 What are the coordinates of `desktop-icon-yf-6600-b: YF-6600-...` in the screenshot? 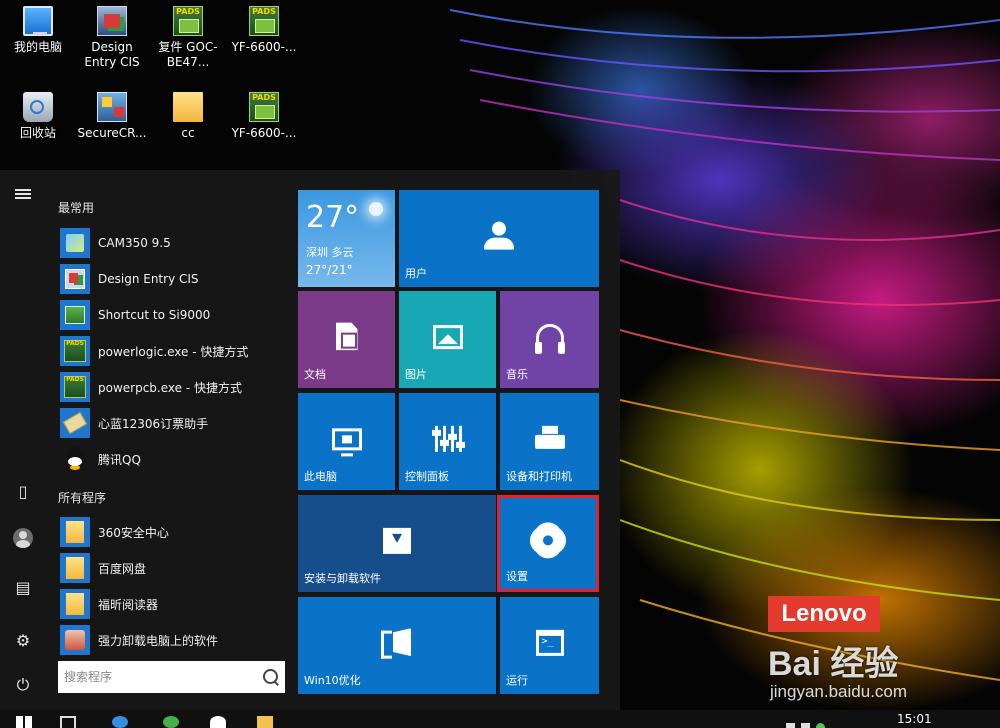 It's located at (264, 115).